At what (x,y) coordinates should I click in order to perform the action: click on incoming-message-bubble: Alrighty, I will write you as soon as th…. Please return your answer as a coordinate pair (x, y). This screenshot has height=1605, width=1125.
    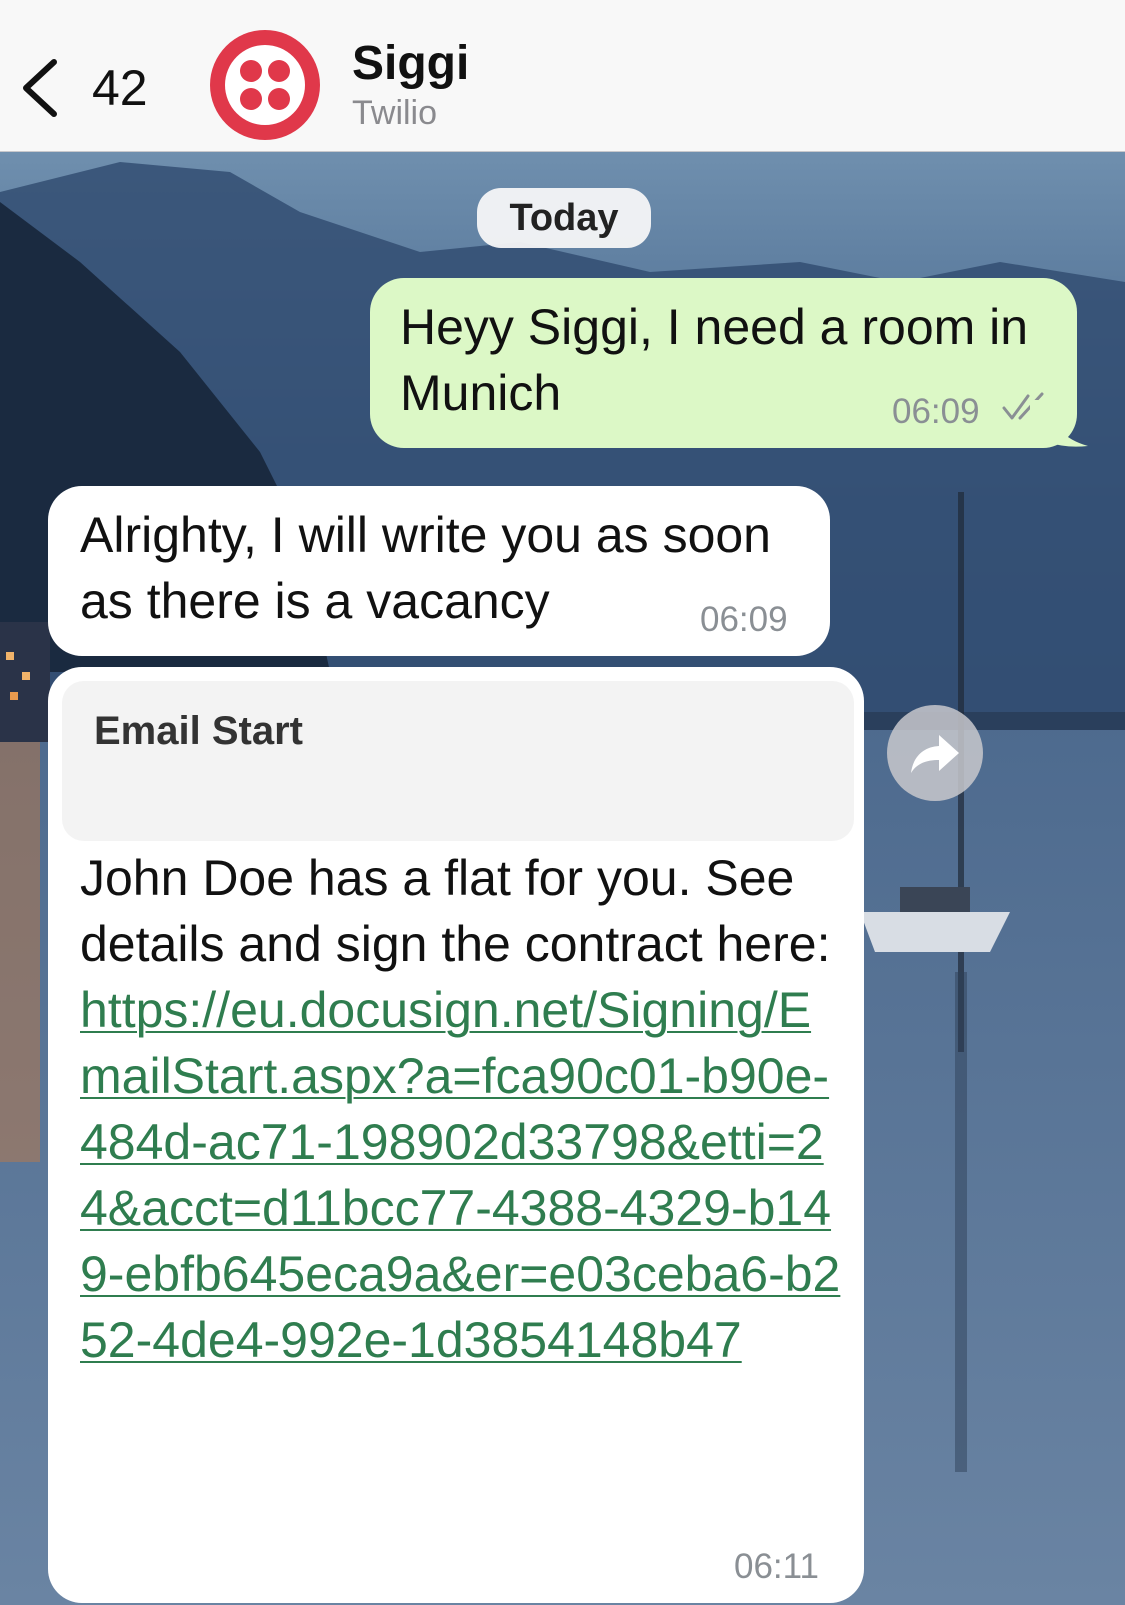
    Looking at the image, I should click on (439, 571).